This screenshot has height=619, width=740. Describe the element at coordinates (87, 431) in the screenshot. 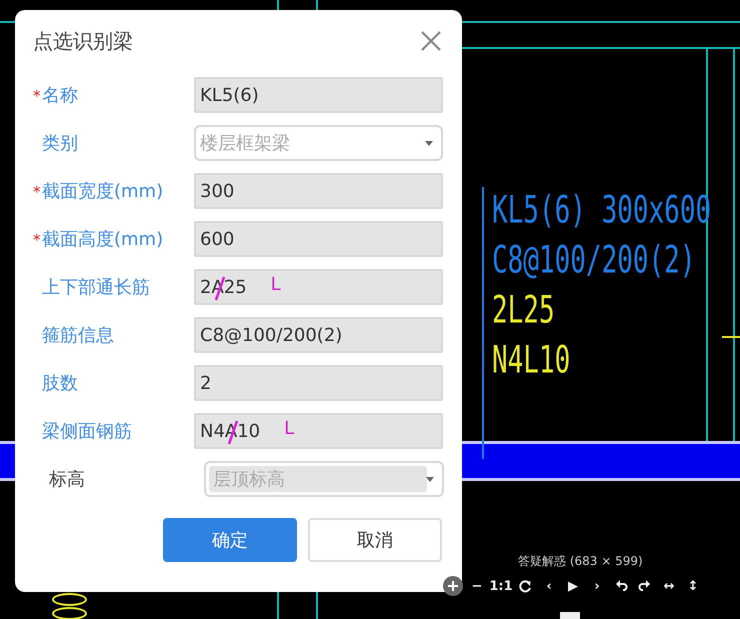

I see `field-label: 梁侧面钢筋` at that location.